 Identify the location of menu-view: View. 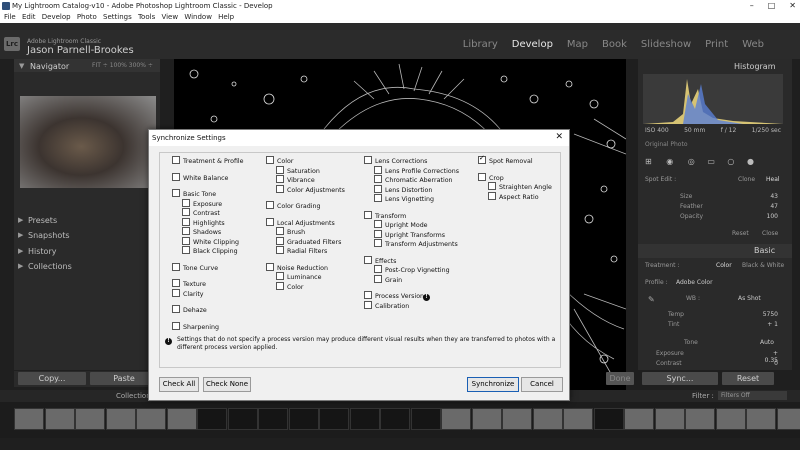
(169, 17).